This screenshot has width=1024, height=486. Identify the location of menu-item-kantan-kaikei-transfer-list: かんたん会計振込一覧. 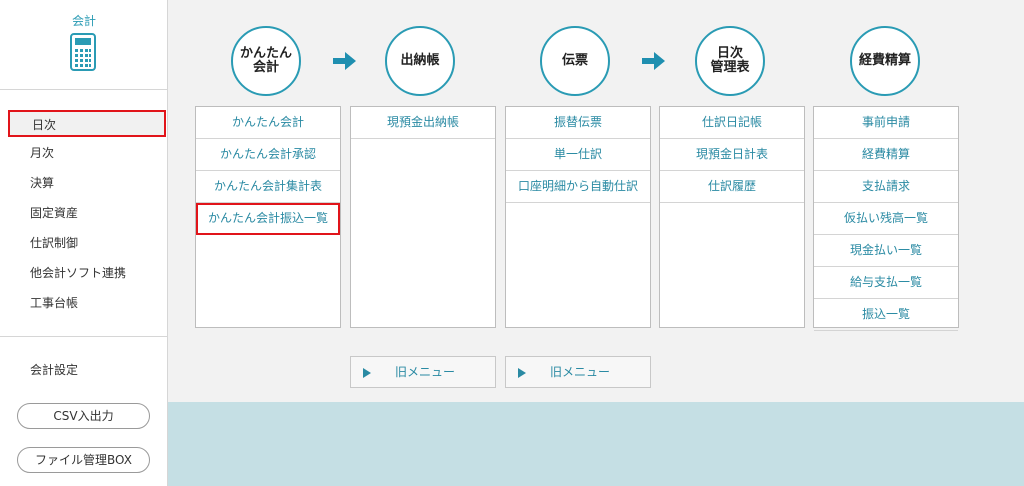
(268, 219).